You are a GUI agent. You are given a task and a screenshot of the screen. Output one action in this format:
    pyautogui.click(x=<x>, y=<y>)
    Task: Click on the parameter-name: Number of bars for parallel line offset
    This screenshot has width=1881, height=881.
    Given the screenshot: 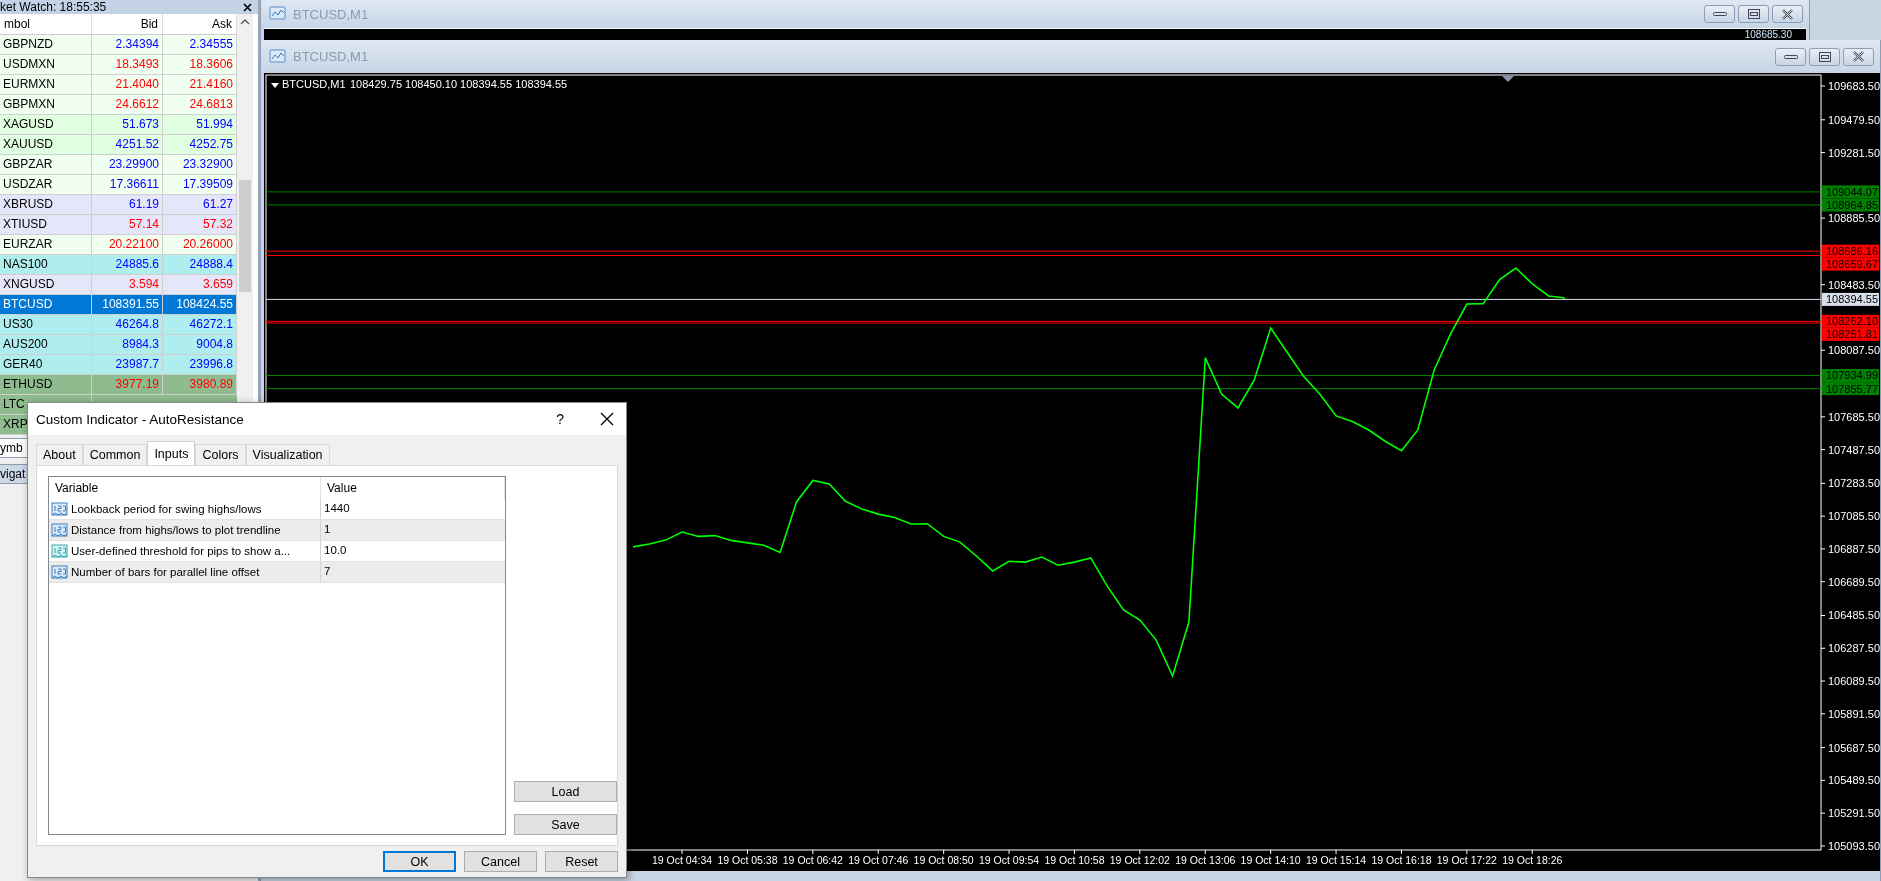 What is the action you would take?
    pyautogui.click(x=165, y=572)
    